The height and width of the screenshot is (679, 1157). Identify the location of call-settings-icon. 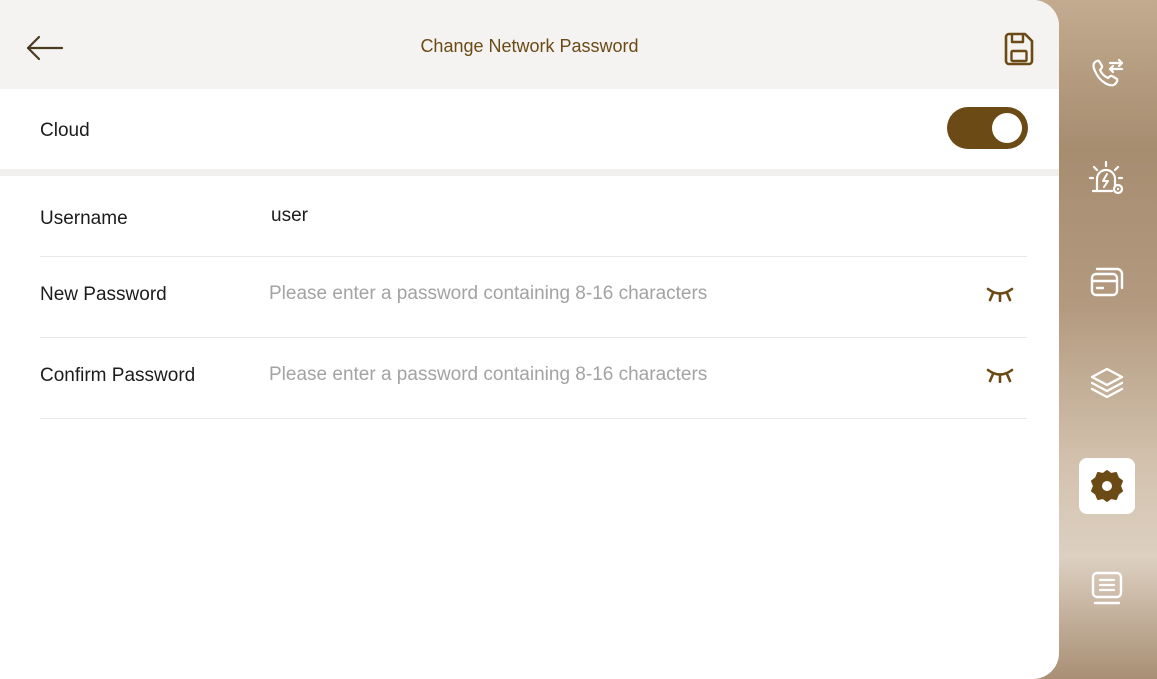
(1108, 72).